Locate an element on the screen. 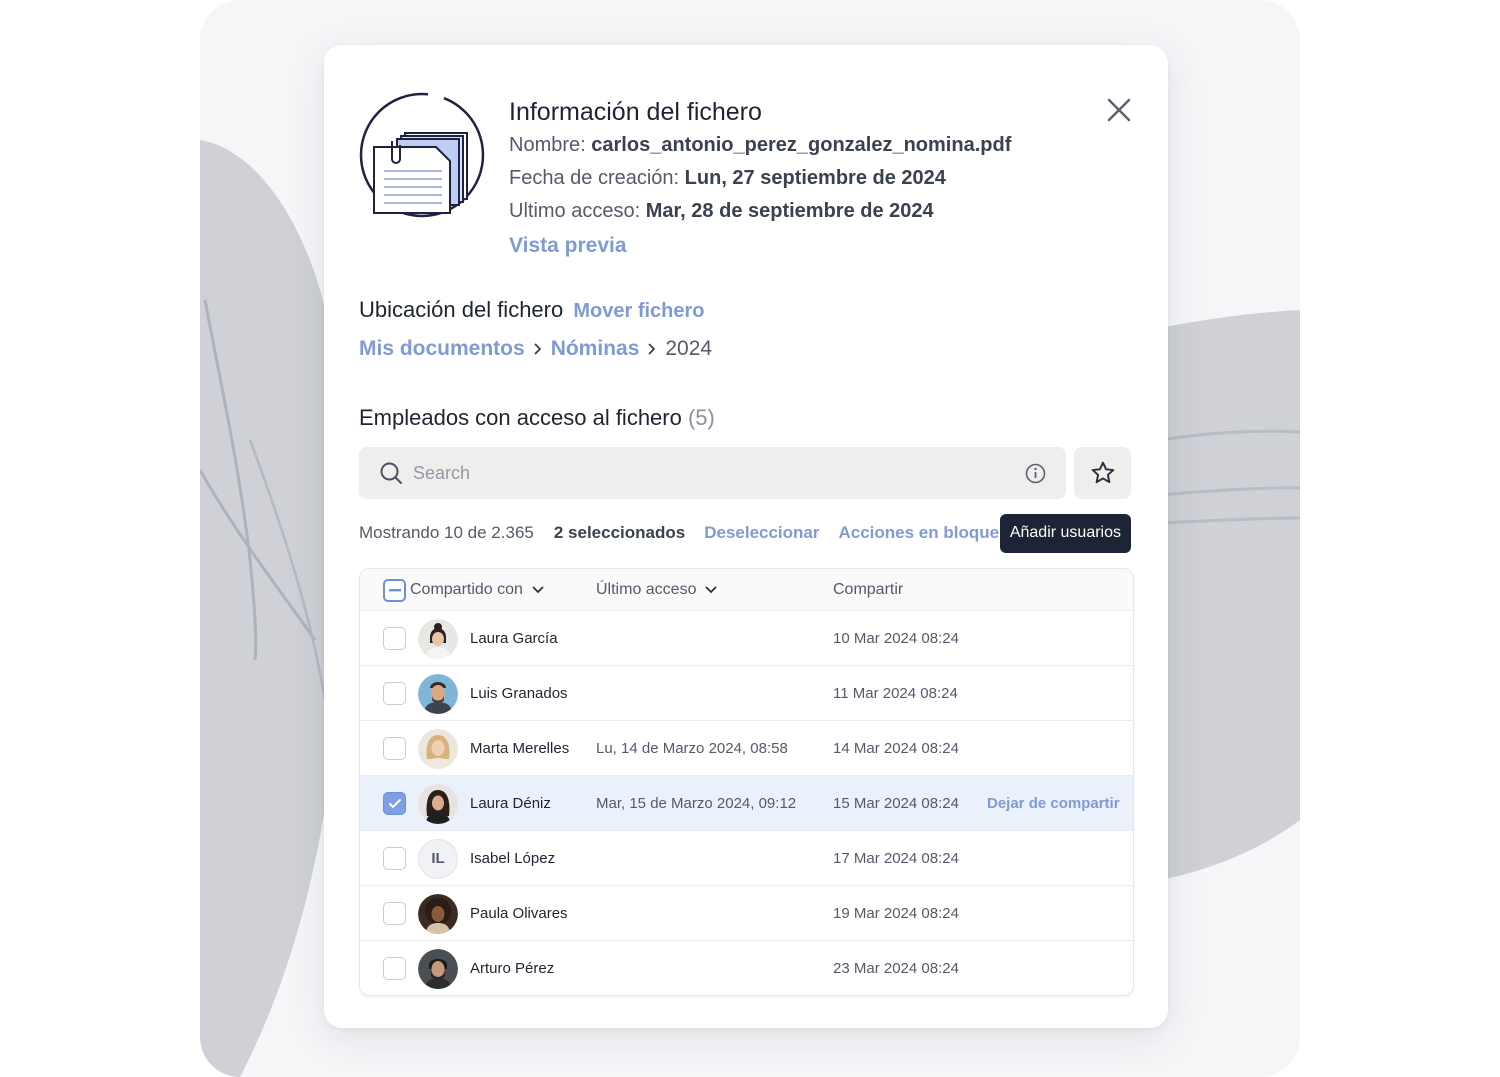 The height and width of the screenshot is (1077, 1500). table-row: IL Isabel López 17 Mar 2024 08:24 is located at coordinates (746, 858).